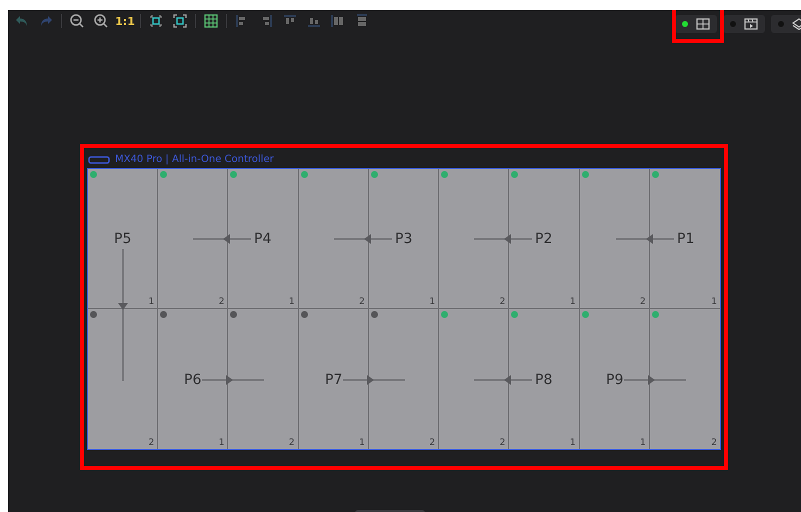 The width and height of the screenshot is (801, 512). What do you see at coordinates (615, 380) in the screenshot?
I see `port-label: P9` at bounding box center [615, 380].